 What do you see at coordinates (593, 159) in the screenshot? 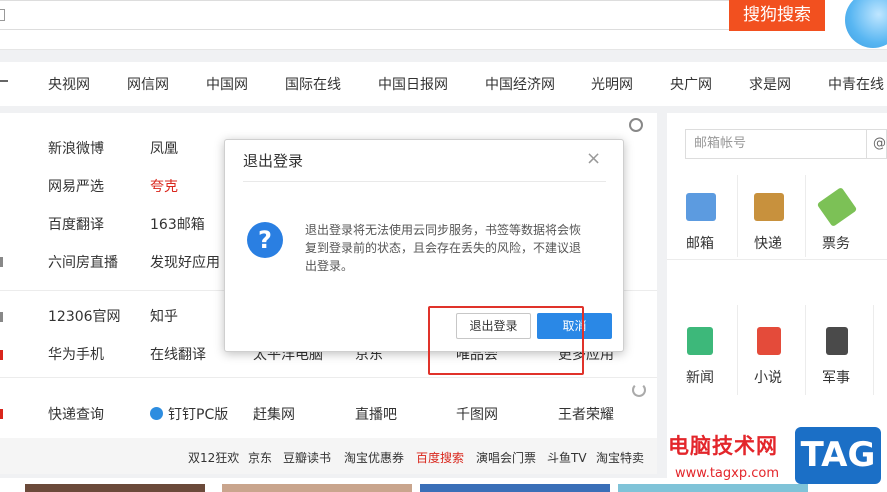
I see `close-icon: ×` at bounding box center [593, 159].